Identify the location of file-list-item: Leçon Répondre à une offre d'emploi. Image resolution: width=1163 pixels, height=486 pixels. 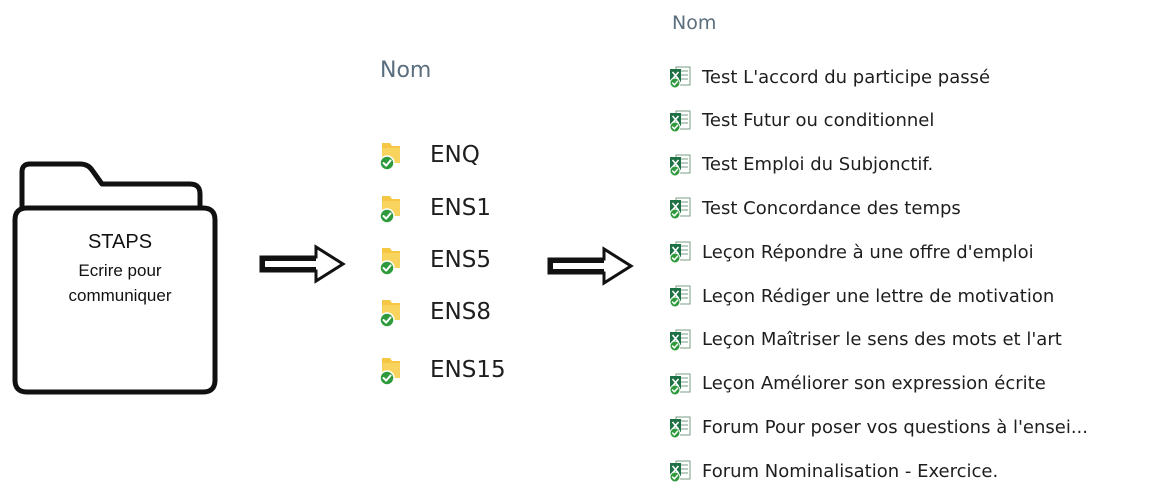
(851, 252).